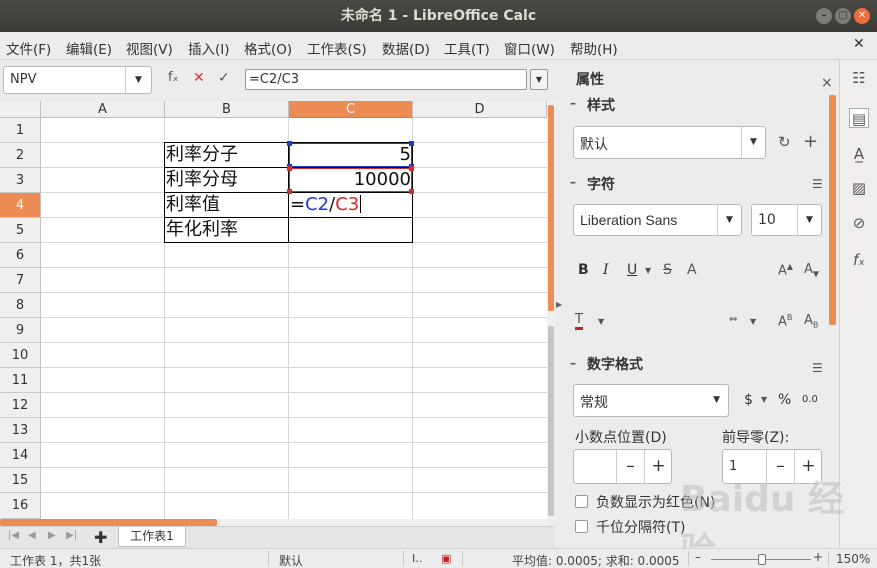  What do you see at coordinates (202, 155) in the screenshot?
I see `cell-b2: 利率分子` at bounding box center [202, 155].